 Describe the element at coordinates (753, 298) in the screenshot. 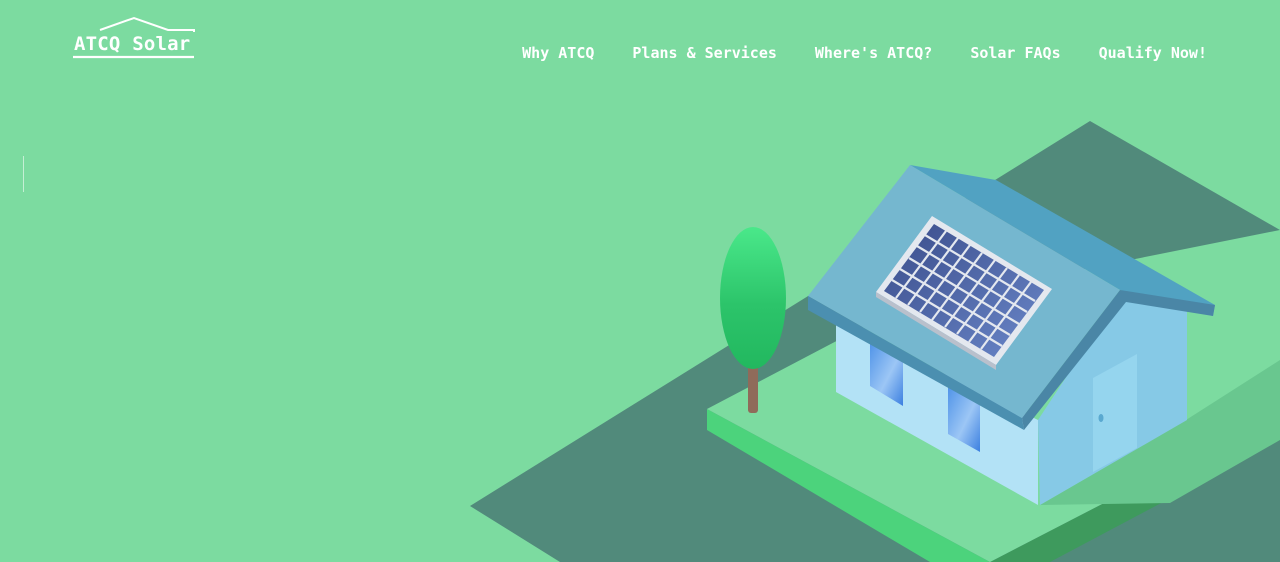

I see `tree-canopy` at that location.